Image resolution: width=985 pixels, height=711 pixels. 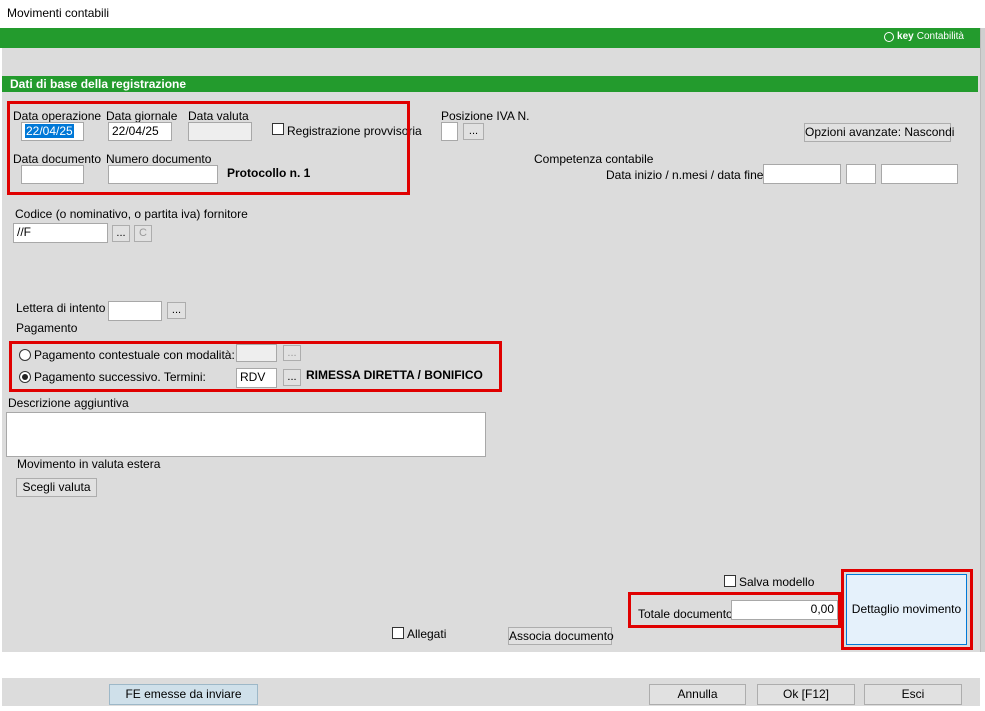 What do you see at coordinates (913, 694) in the screenshot?
I see `esci-button: Esci` at bounding box center [913, 694].